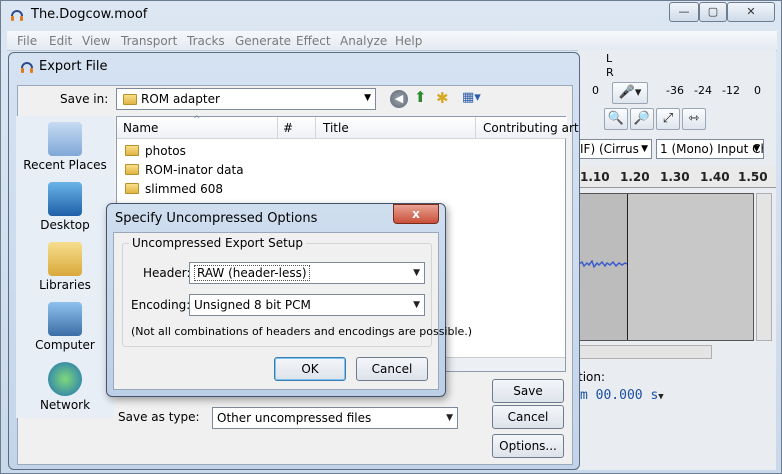 This screenshot has width=782, height=474. What do you see at coordinates (140, 128) in the screenshot?
I see `column-name: Name` at bounding box center [140, 128].